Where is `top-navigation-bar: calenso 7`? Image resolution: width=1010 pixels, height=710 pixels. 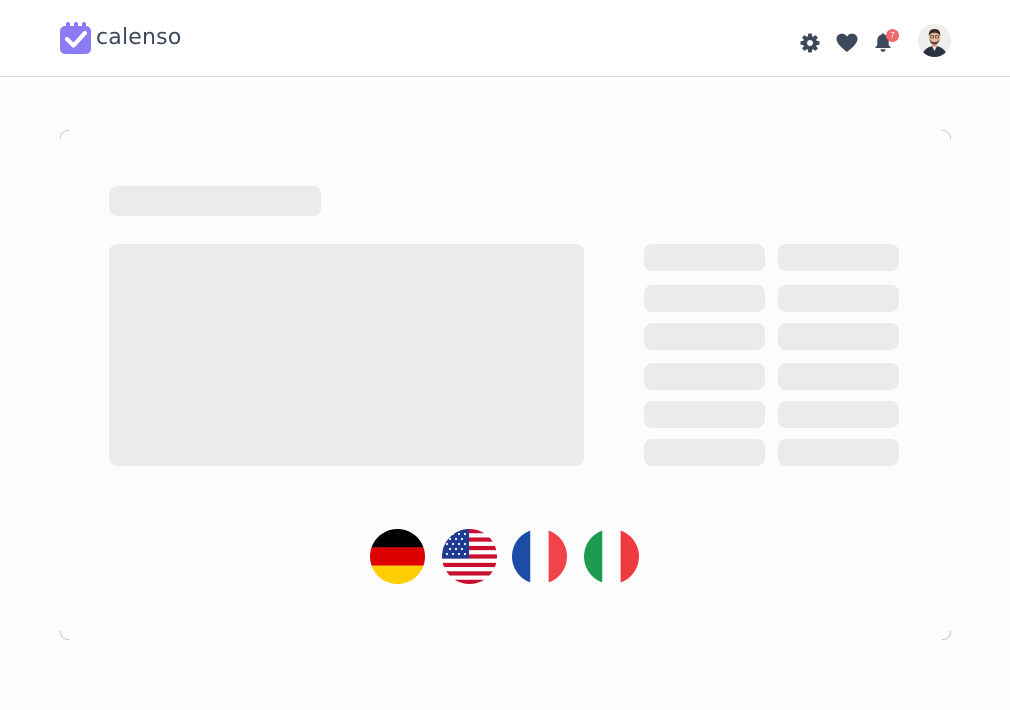 top-navigation-bar: calenso 7 is located at coordinates (505, 38).